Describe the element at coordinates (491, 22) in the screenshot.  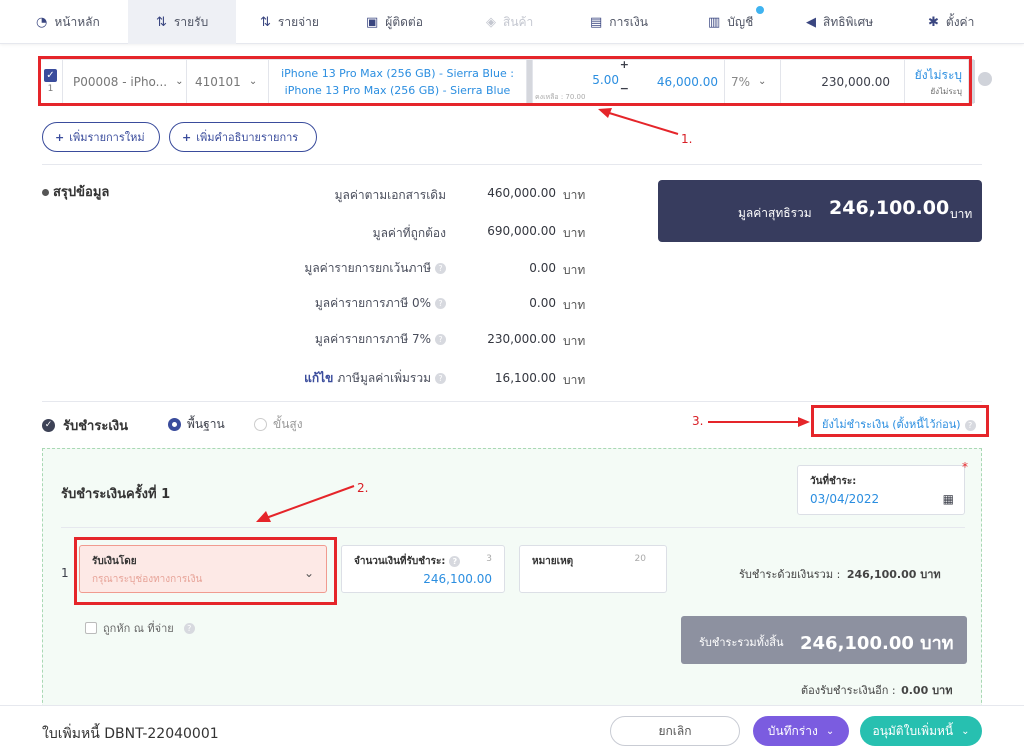
I see `product-icon: ◈` at that location.